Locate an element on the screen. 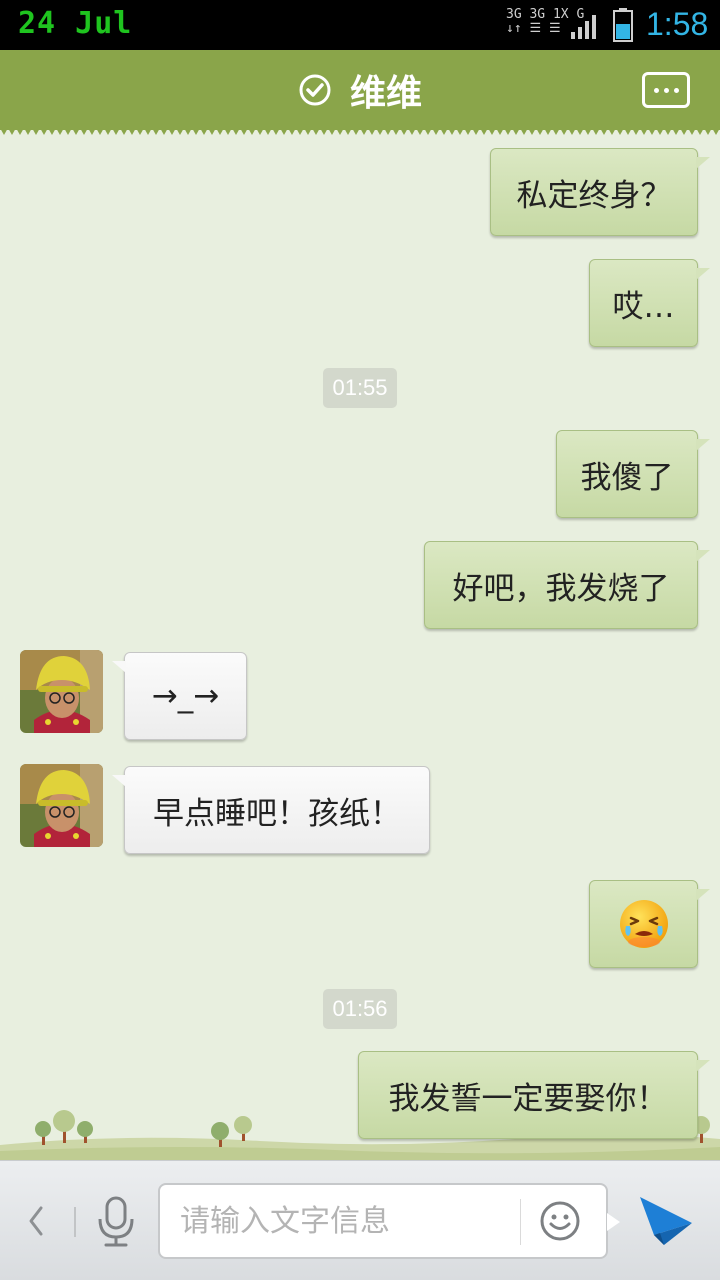  message-bubble-outgoing: 我发誓一定要娶你！ is located at coordinates (534, 1095).